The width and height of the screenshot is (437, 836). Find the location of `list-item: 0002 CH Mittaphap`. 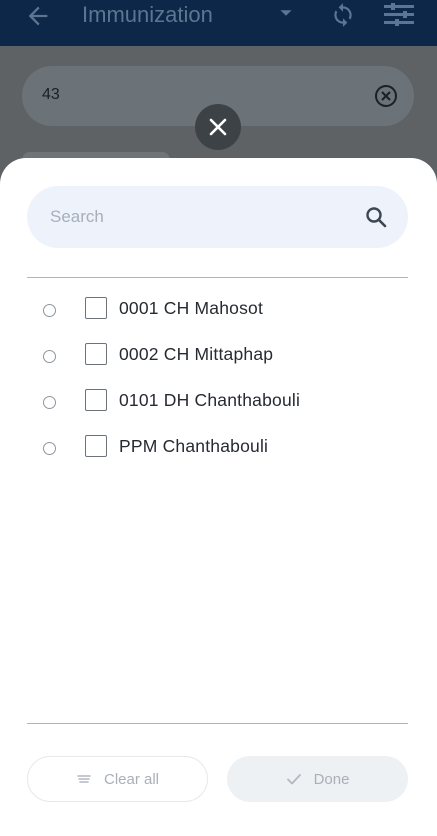

list-item: 0002 CH Mittaphap is located at coordinates (218, 357).